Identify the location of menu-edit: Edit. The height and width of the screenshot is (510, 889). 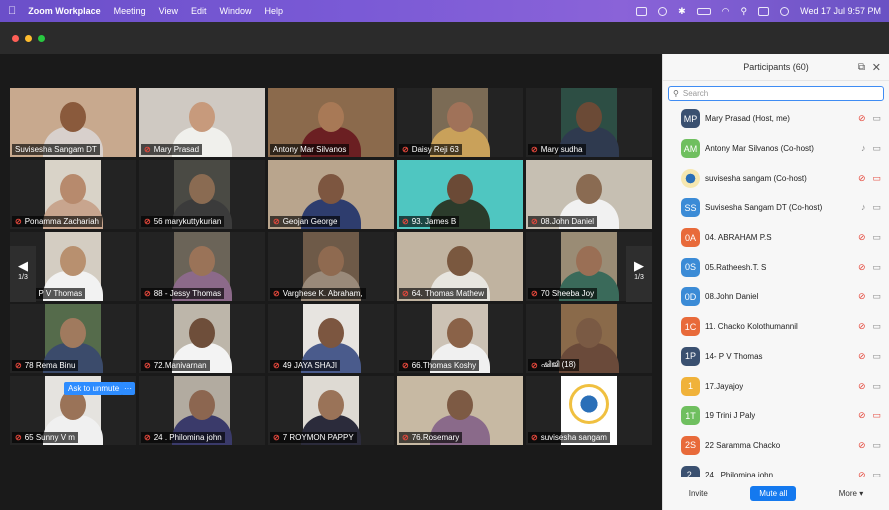
(199, 11).